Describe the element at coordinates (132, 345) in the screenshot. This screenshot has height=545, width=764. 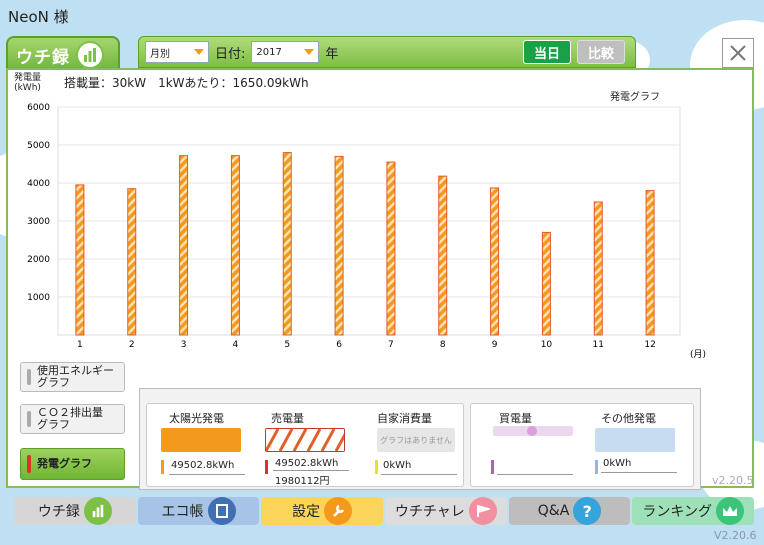
I see `x-tick-label: 2` at that location.